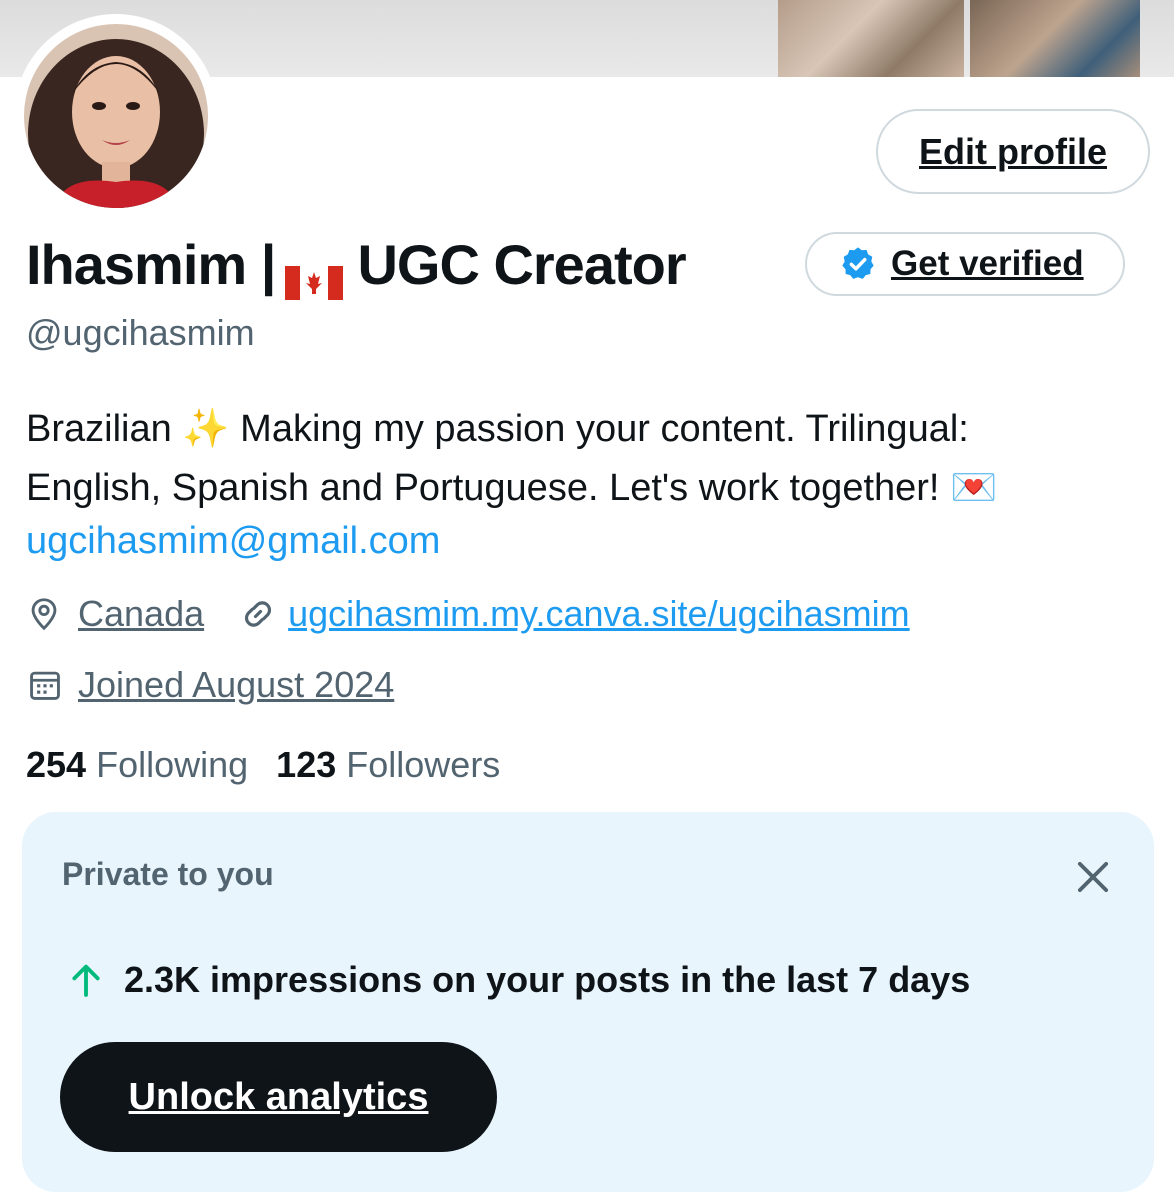  I want to click on display-name-part2: UGC Creator, so click(521, 264).